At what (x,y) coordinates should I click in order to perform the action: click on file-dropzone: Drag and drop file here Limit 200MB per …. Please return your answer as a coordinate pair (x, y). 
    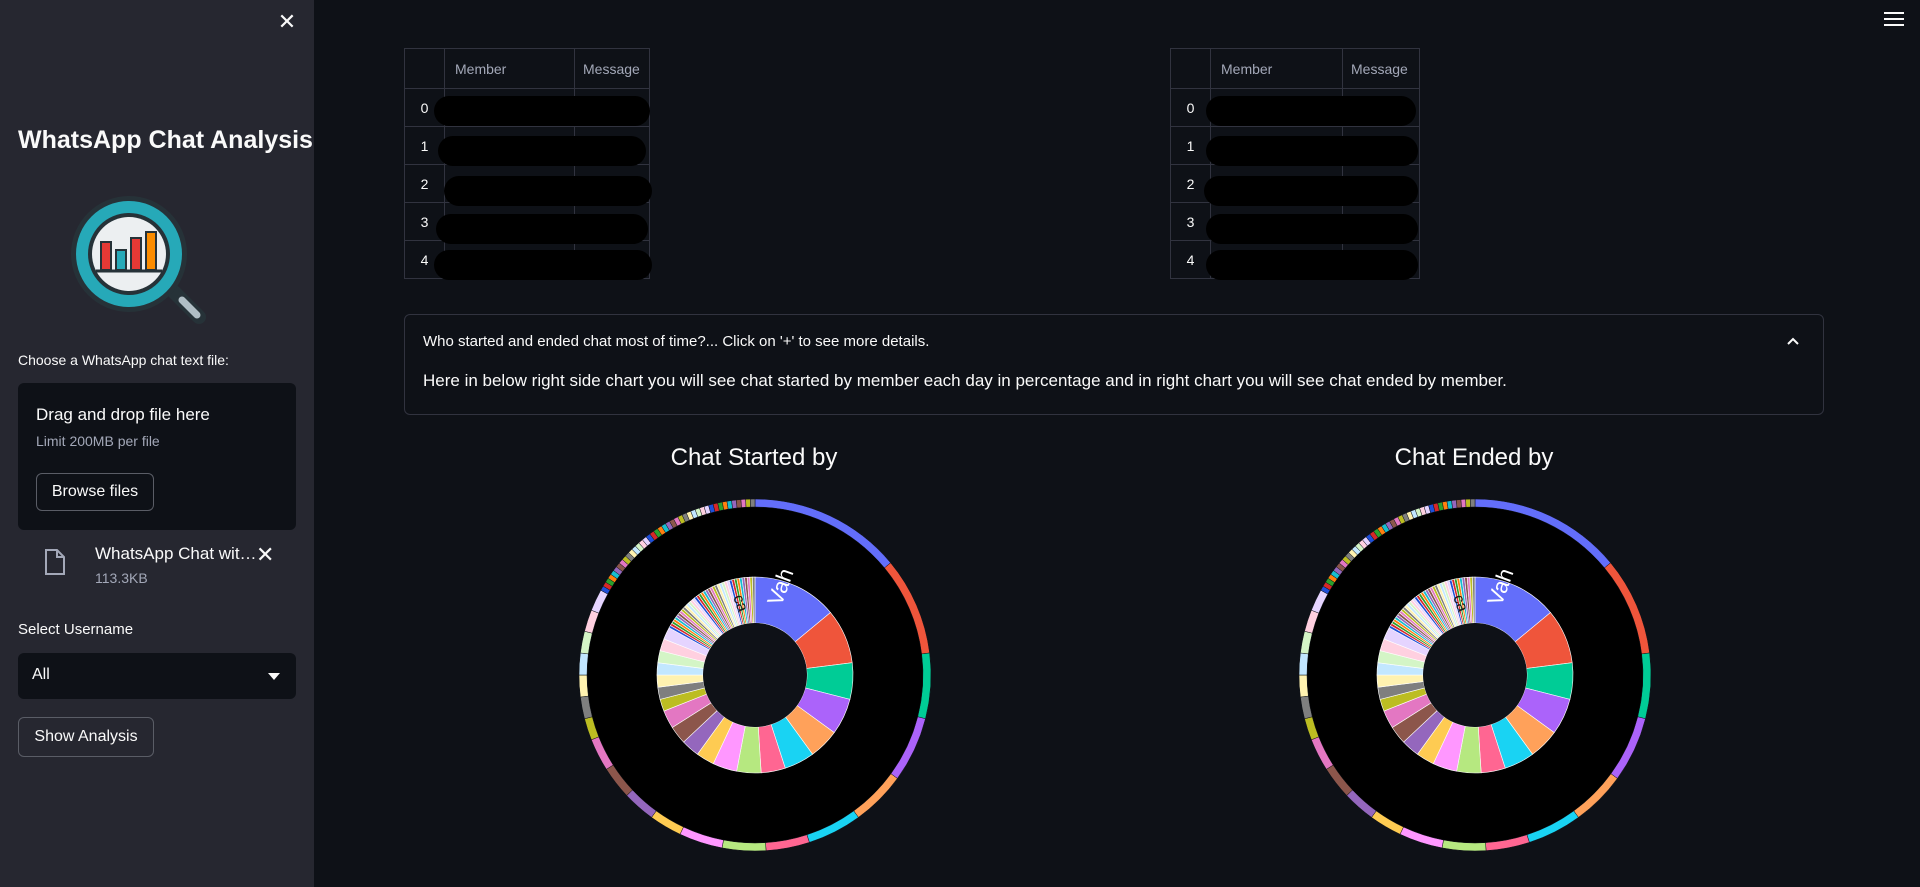
    Looking at the image, I should click on (157, 456).